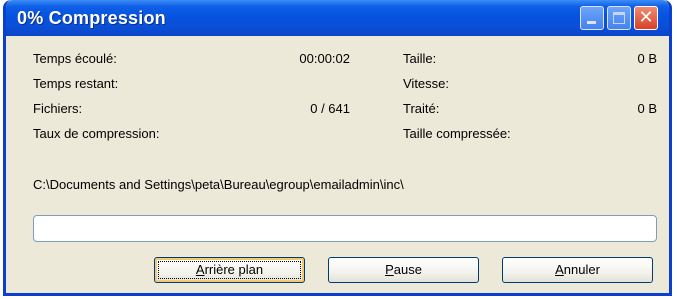  I want to click on elapsed-time-label: Temps écoulé:, so click(75, 58).